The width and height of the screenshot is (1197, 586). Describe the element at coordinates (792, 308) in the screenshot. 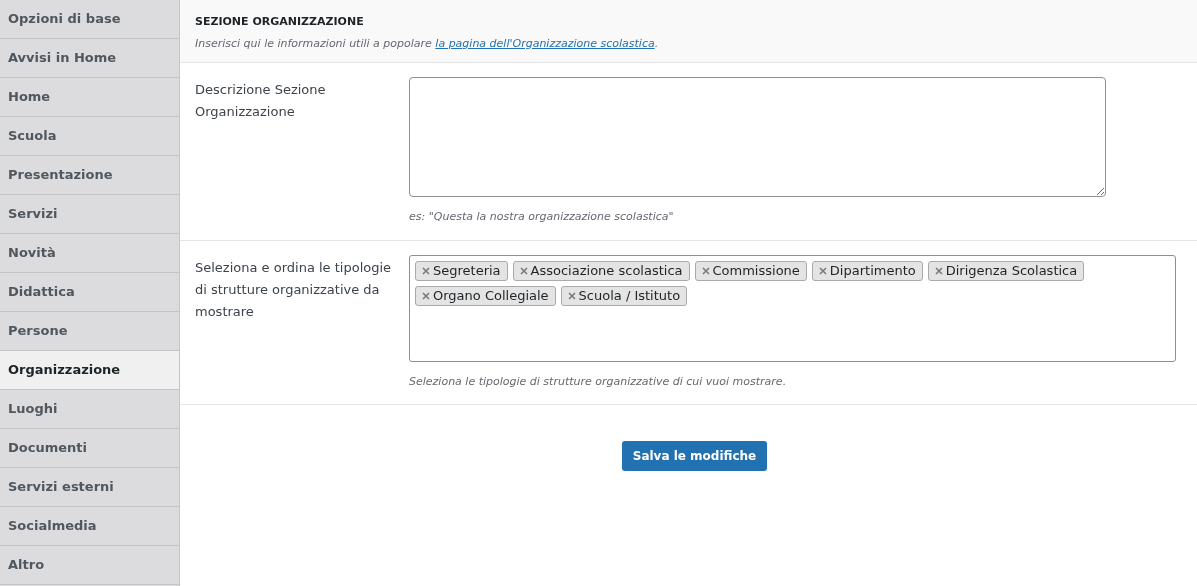

I see `tags-field: Segreteria Associazione scolastica Commissione Dipartimento Dirigenza Scolastica Organo Collegiale Scuola / Istituto` at that location.